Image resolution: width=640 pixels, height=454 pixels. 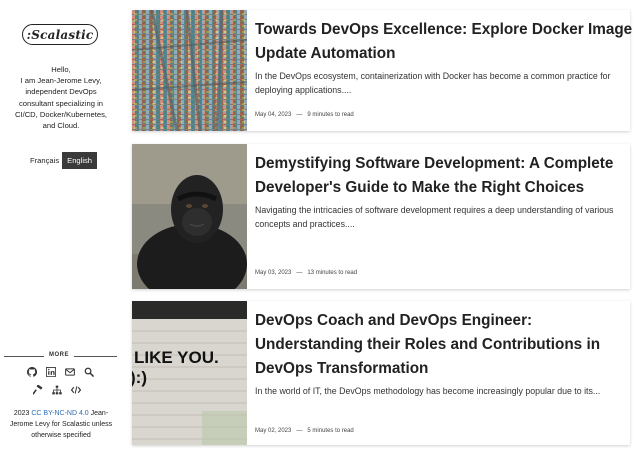 I want to click on post-read-time: 9 minutes to read, so click(x=330, y=115).